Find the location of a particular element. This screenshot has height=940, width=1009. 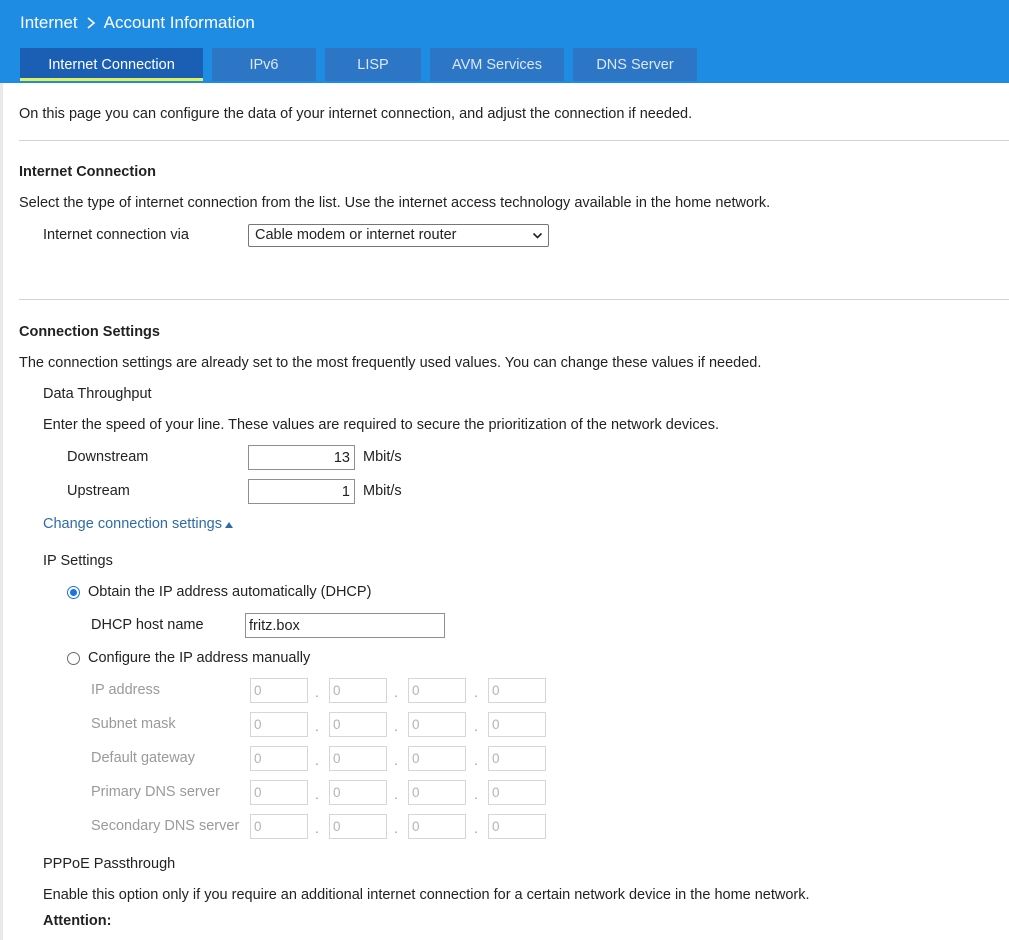

ip-settings-heading: IP Settings is located at coordinates (78, 561).